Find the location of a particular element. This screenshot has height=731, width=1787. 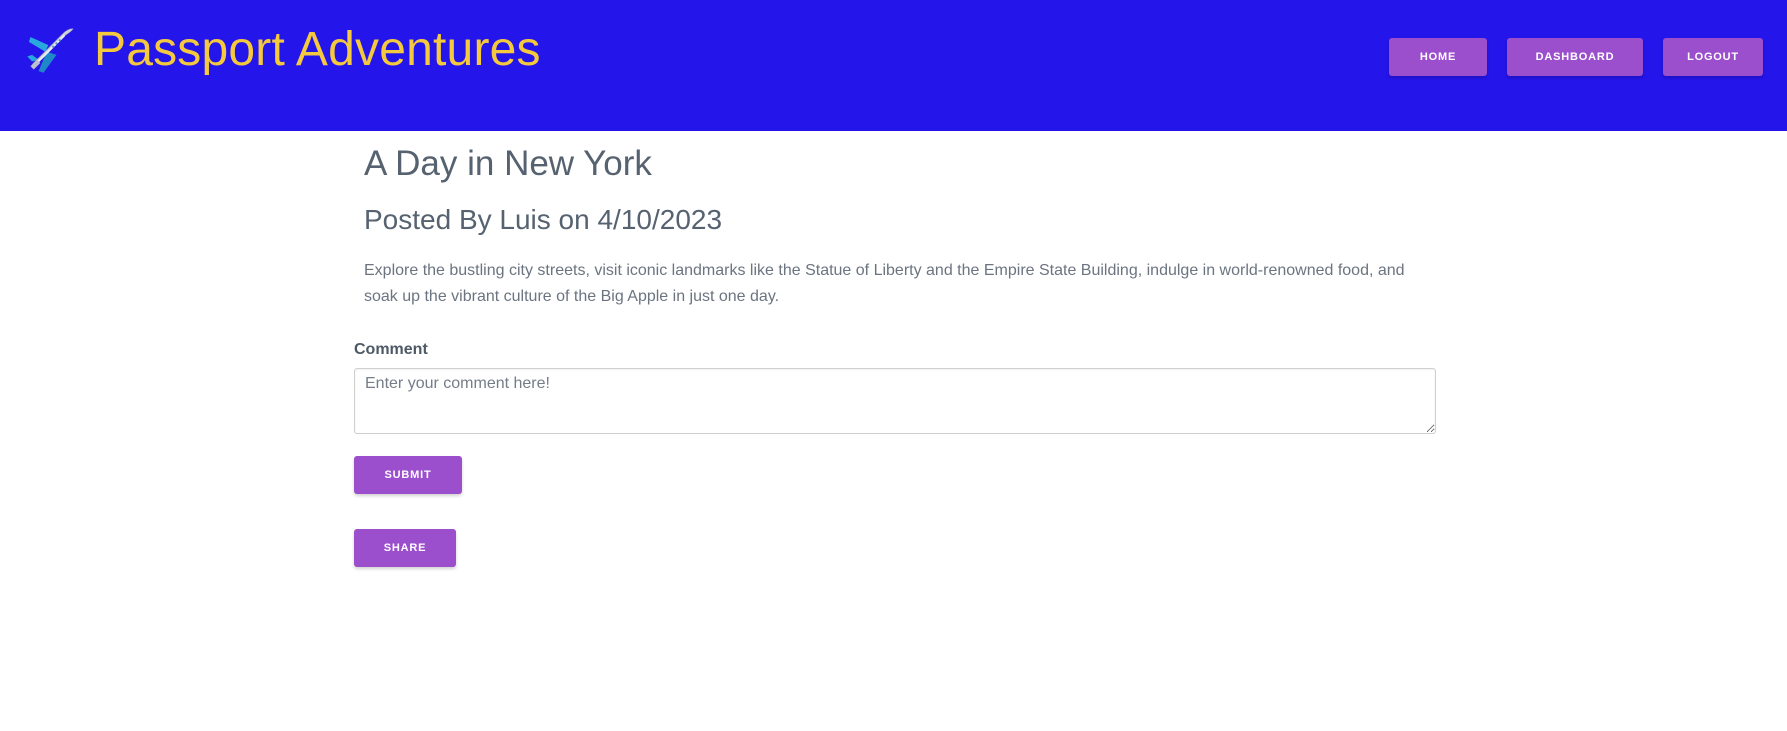

brand: Passport Adventures is located at coordinates (282, 50).